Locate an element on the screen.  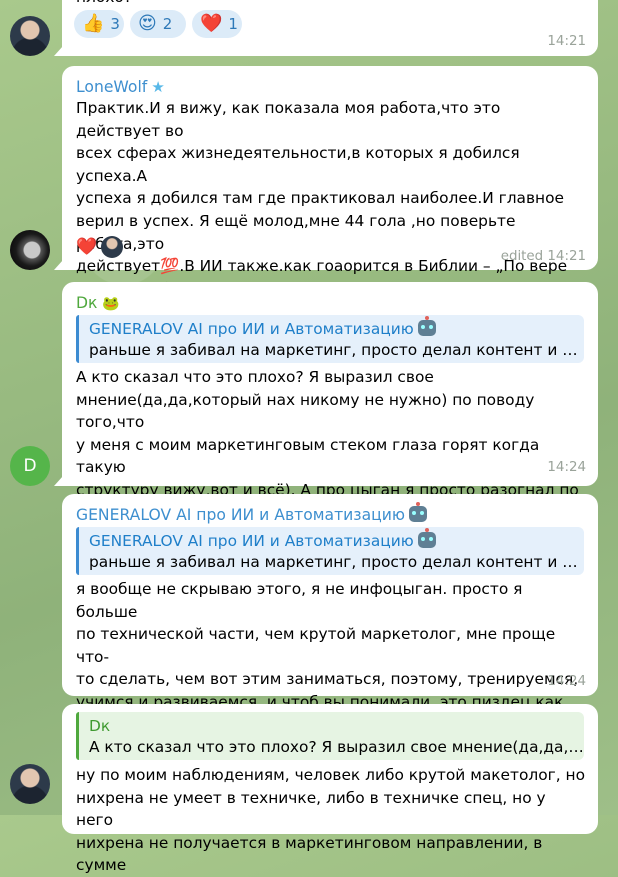
reaction-heart: ❤️ 1 is located at coordinates (217, 24).